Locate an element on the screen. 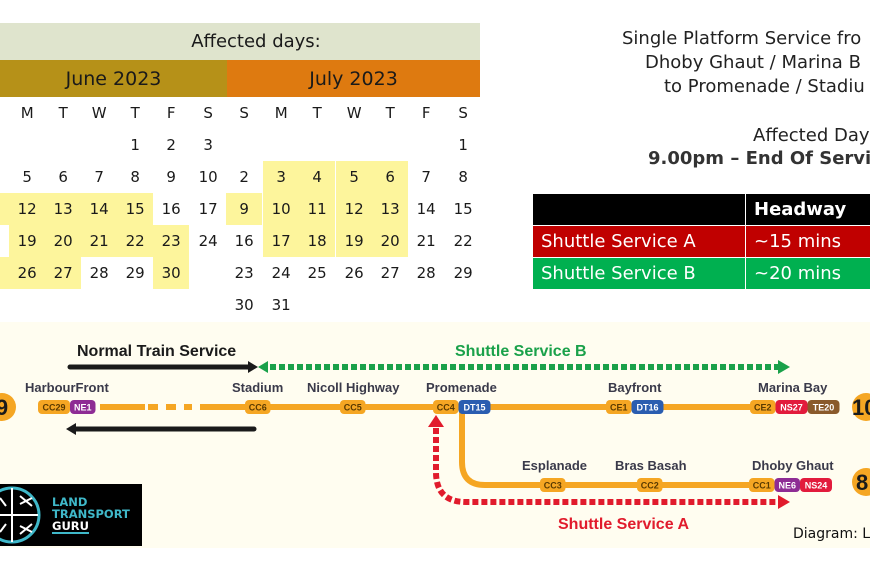  calendar-day: 20 is located at coordinates (390, 241).